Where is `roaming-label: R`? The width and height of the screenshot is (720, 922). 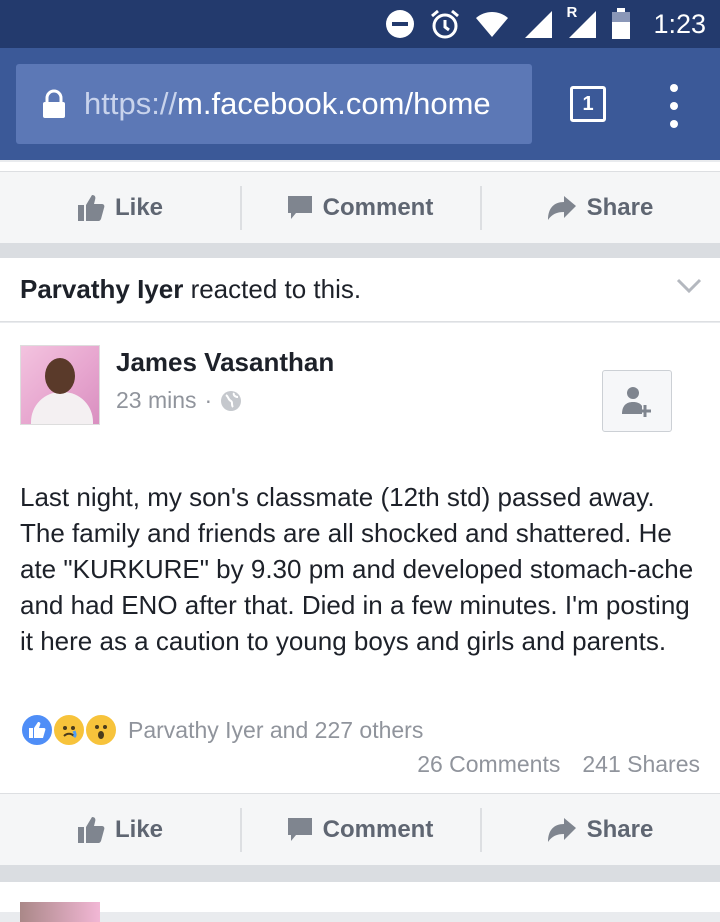
roaming-label: R is located at coordinates (572, 12).